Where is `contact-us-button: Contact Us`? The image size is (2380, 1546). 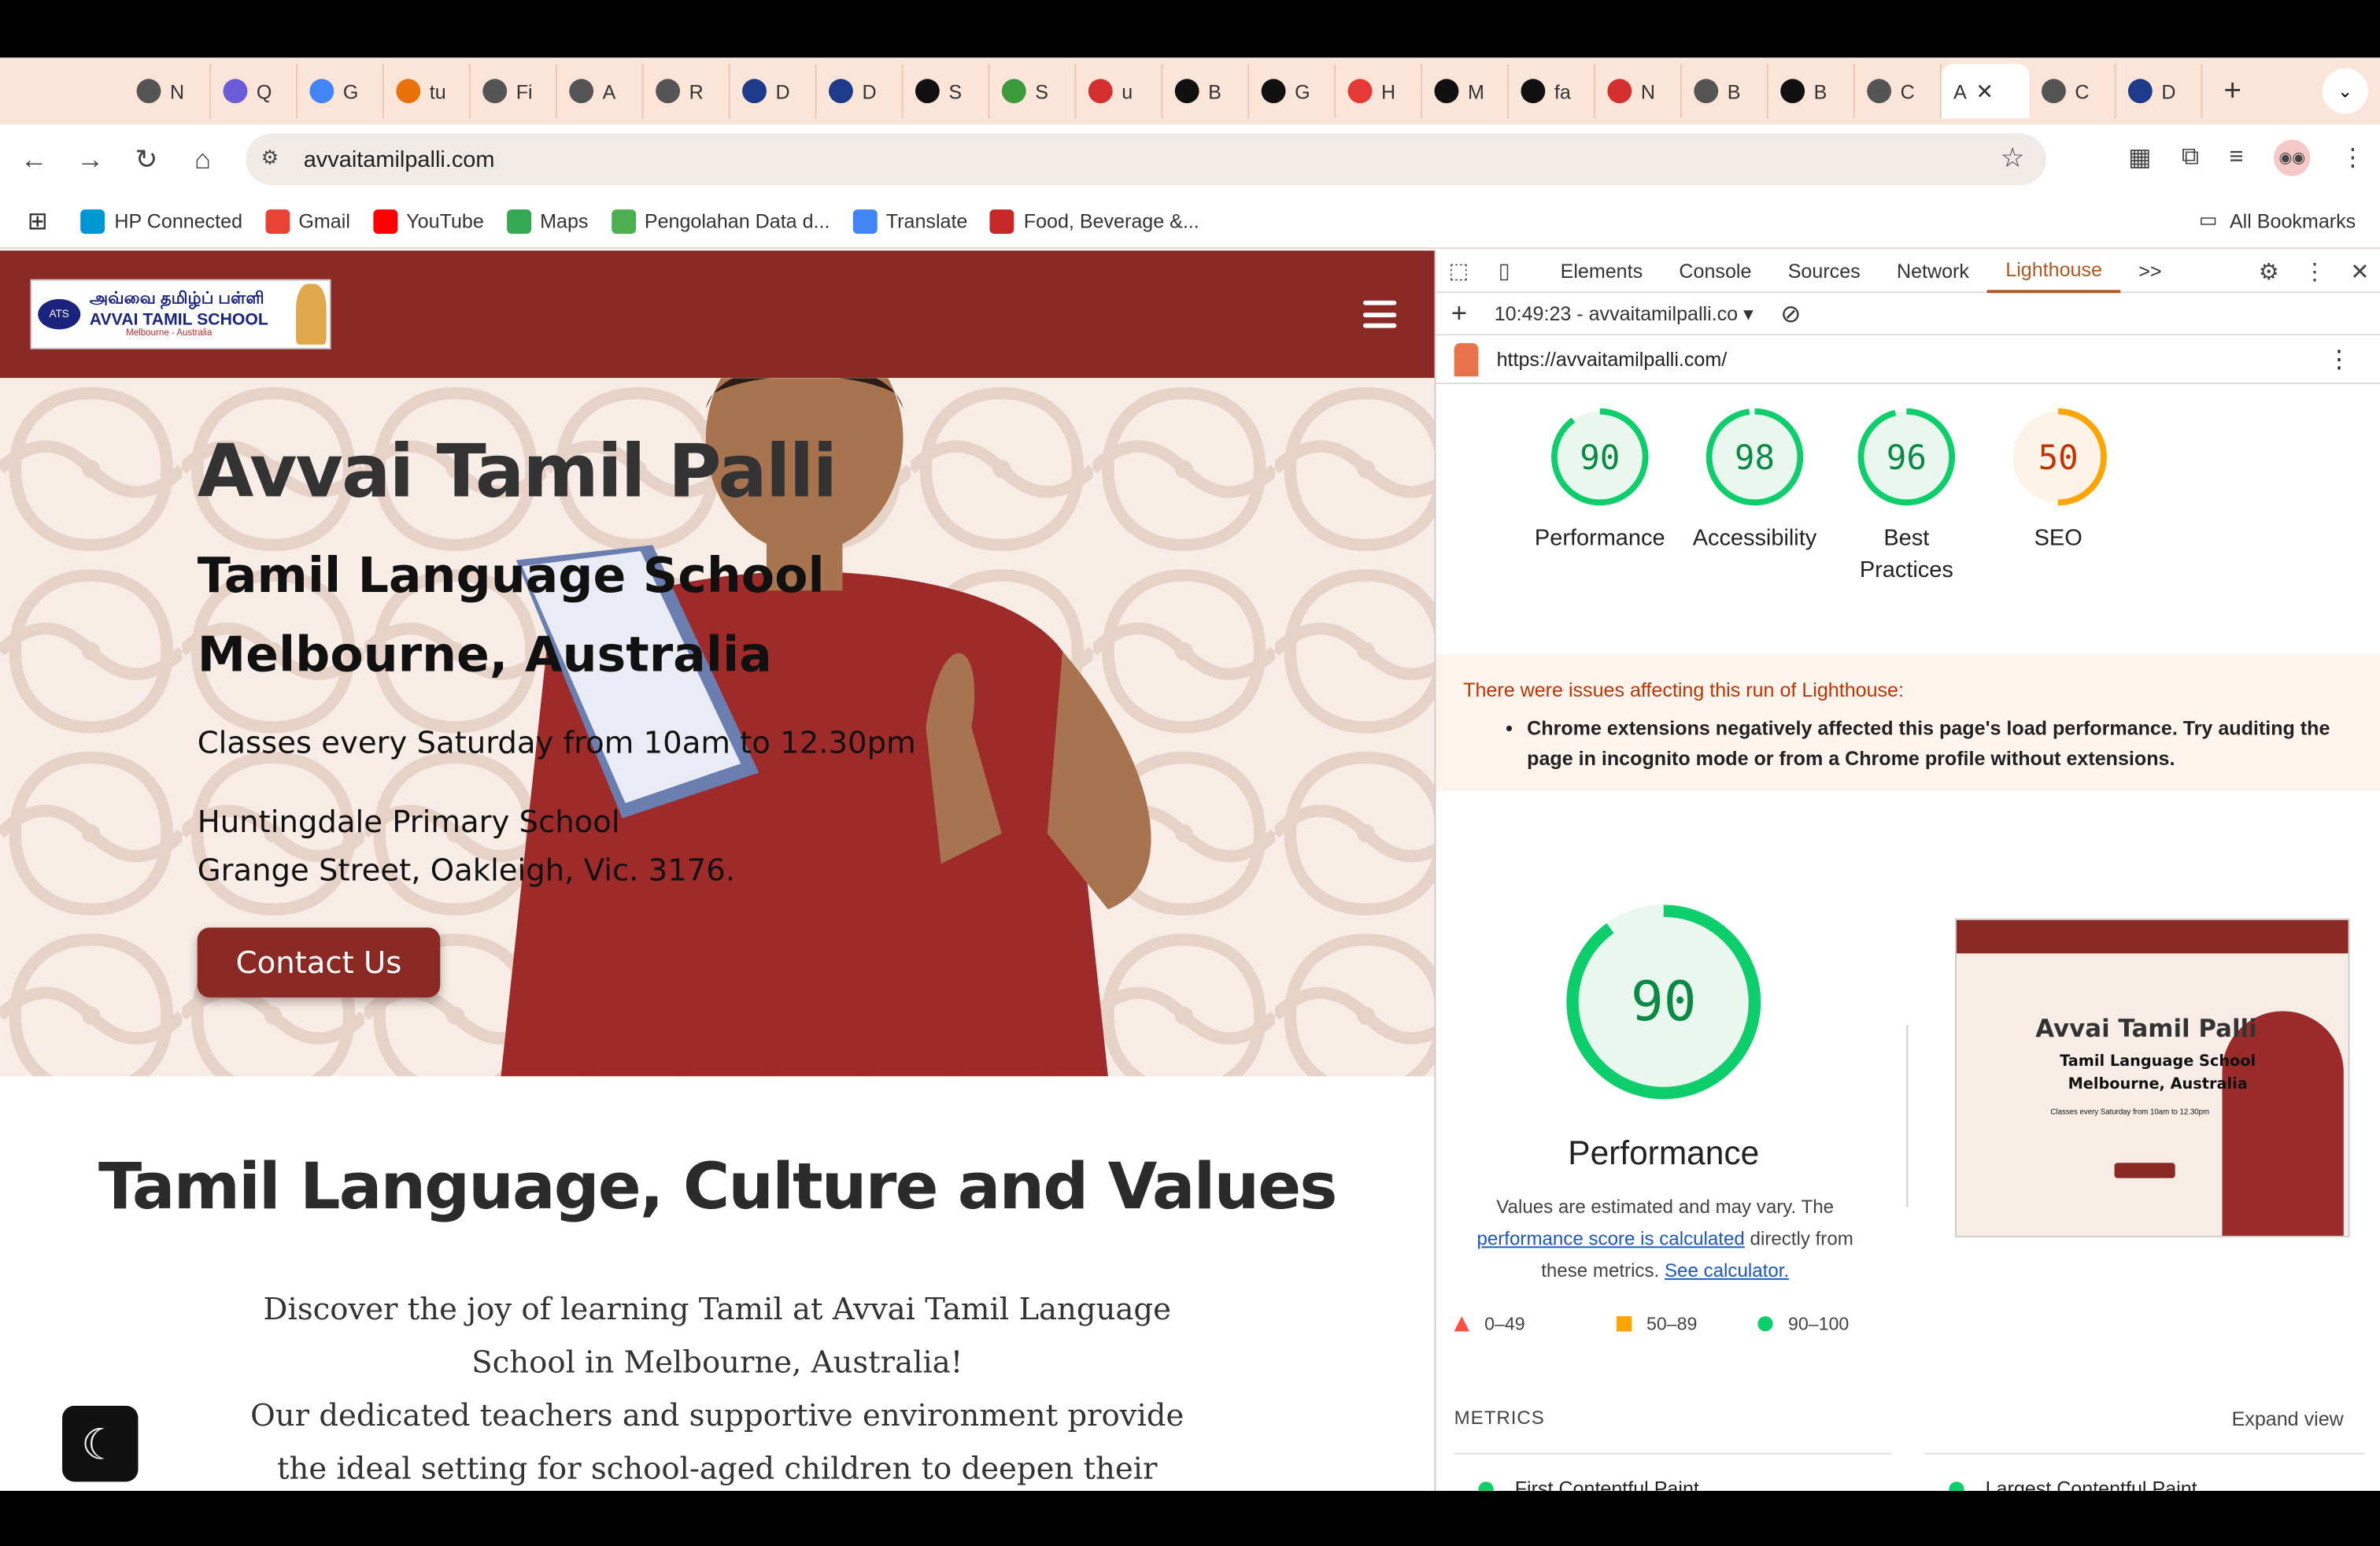
contact-us-button: Contact Us is located at coordinates (319, 963).